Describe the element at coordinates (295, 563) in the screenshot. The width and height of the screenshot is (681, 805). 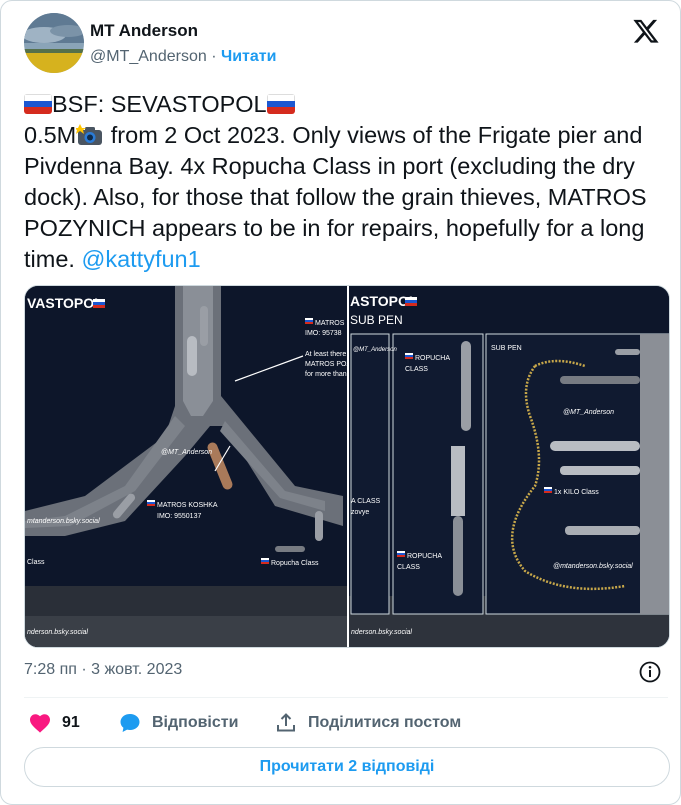
I see `left-label-ropucha: Ropucha Class` at that location.